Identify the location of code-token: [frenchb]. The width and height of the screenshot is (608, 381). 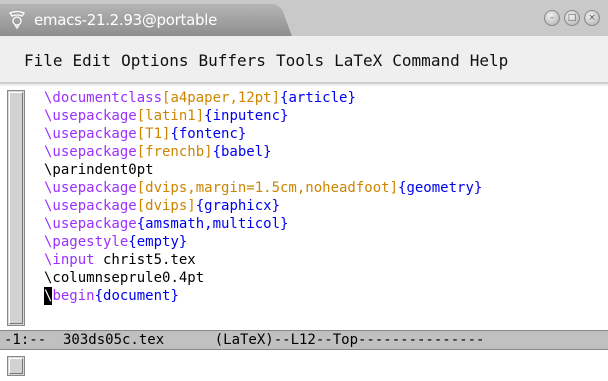
(174, 152).